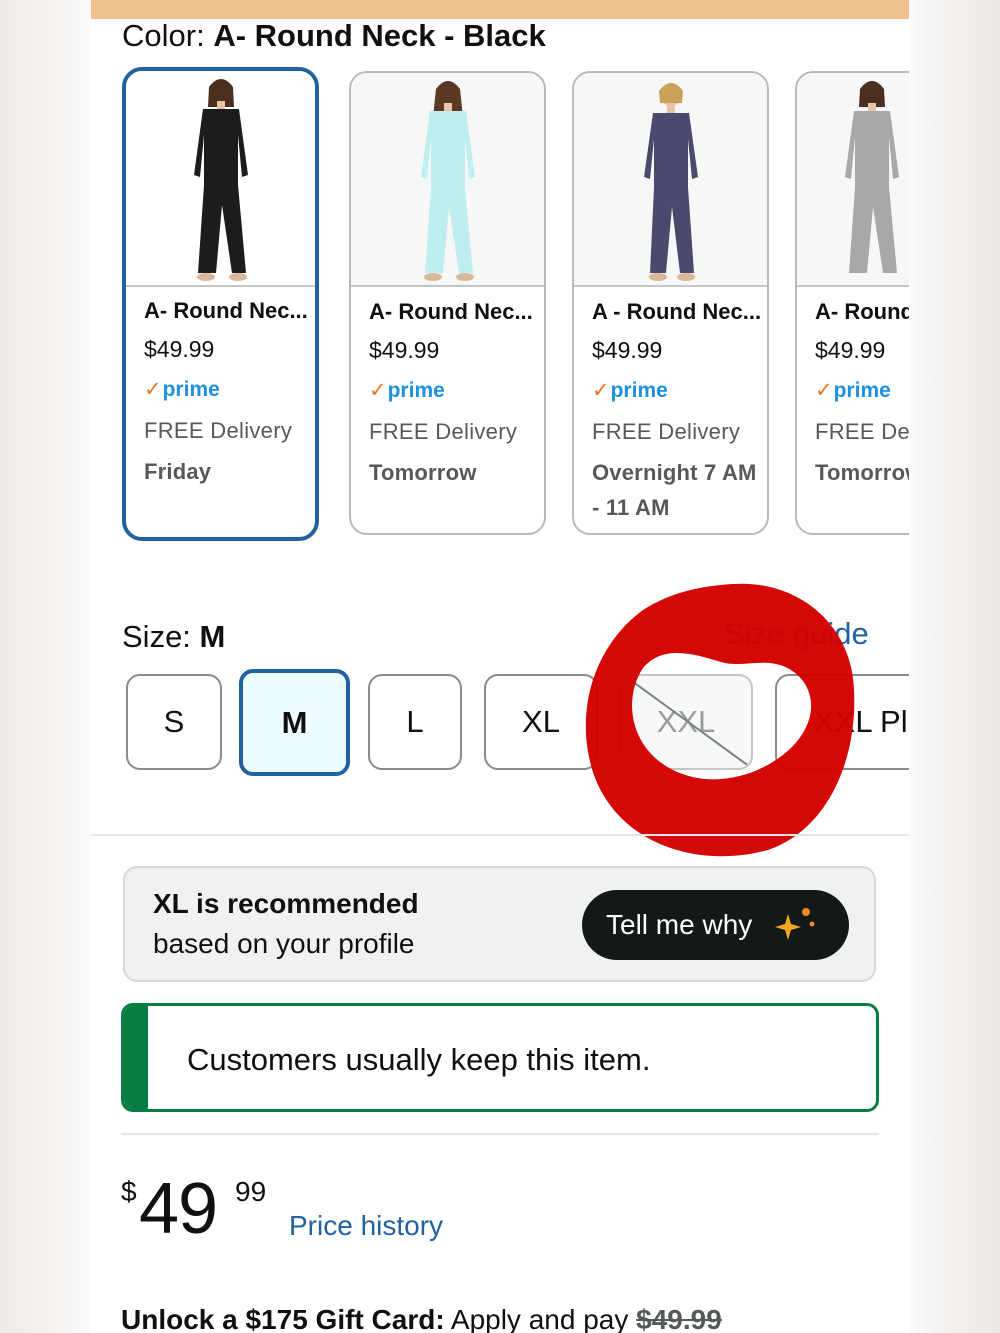  Describe the element at coordinates (861, 721) in the screenshot. I see `size-button-label: XXL Pl` at that location.